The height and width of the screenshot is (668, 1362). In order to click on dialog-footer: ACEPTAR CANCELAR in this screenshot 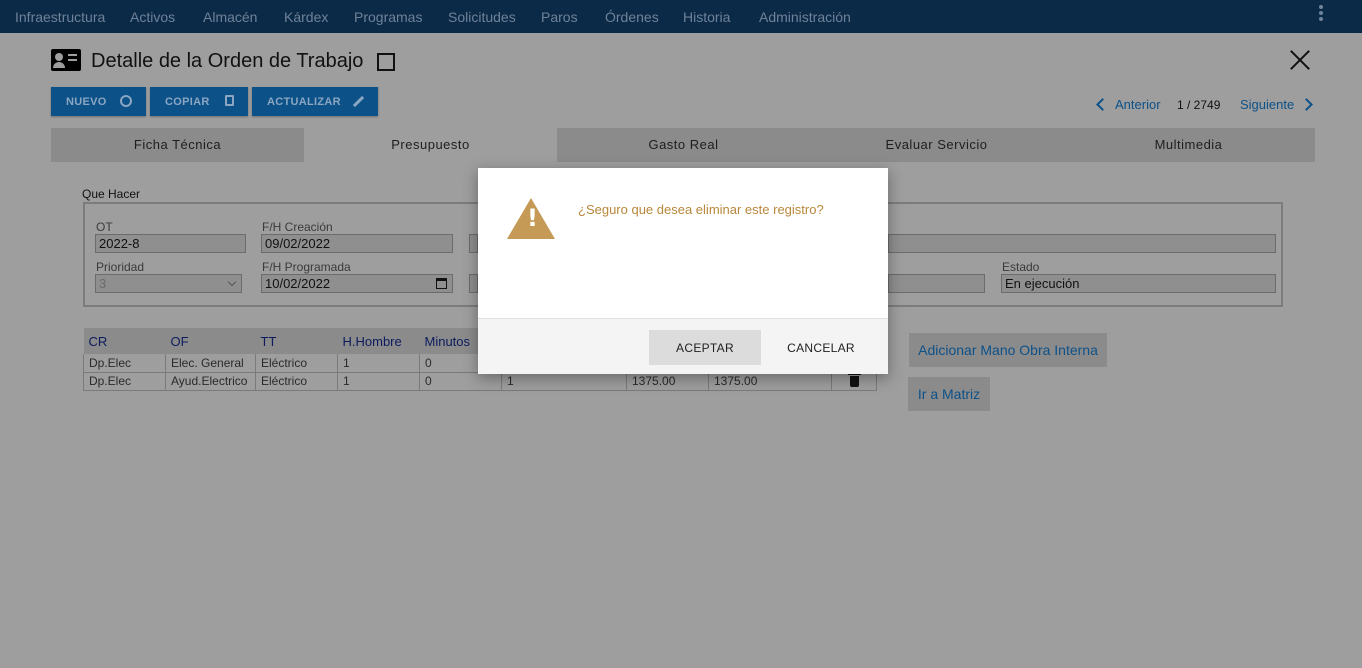, I will do `click(683, 346)`.